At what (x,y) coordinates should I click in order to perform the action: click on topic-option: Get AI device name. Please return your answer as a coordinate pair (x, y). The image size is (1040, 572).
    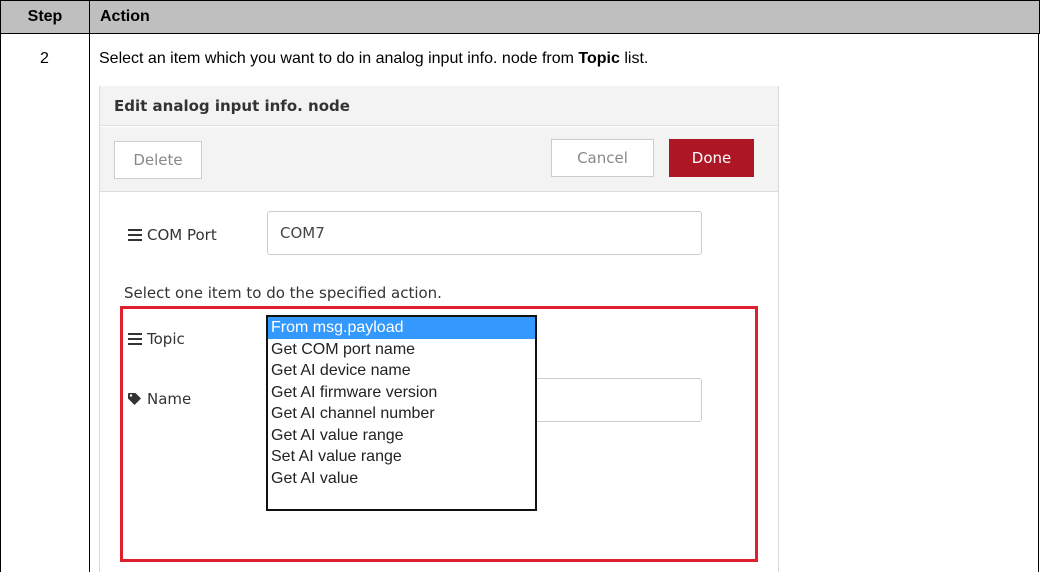
    Looking at the image, I should click on (401, 371).